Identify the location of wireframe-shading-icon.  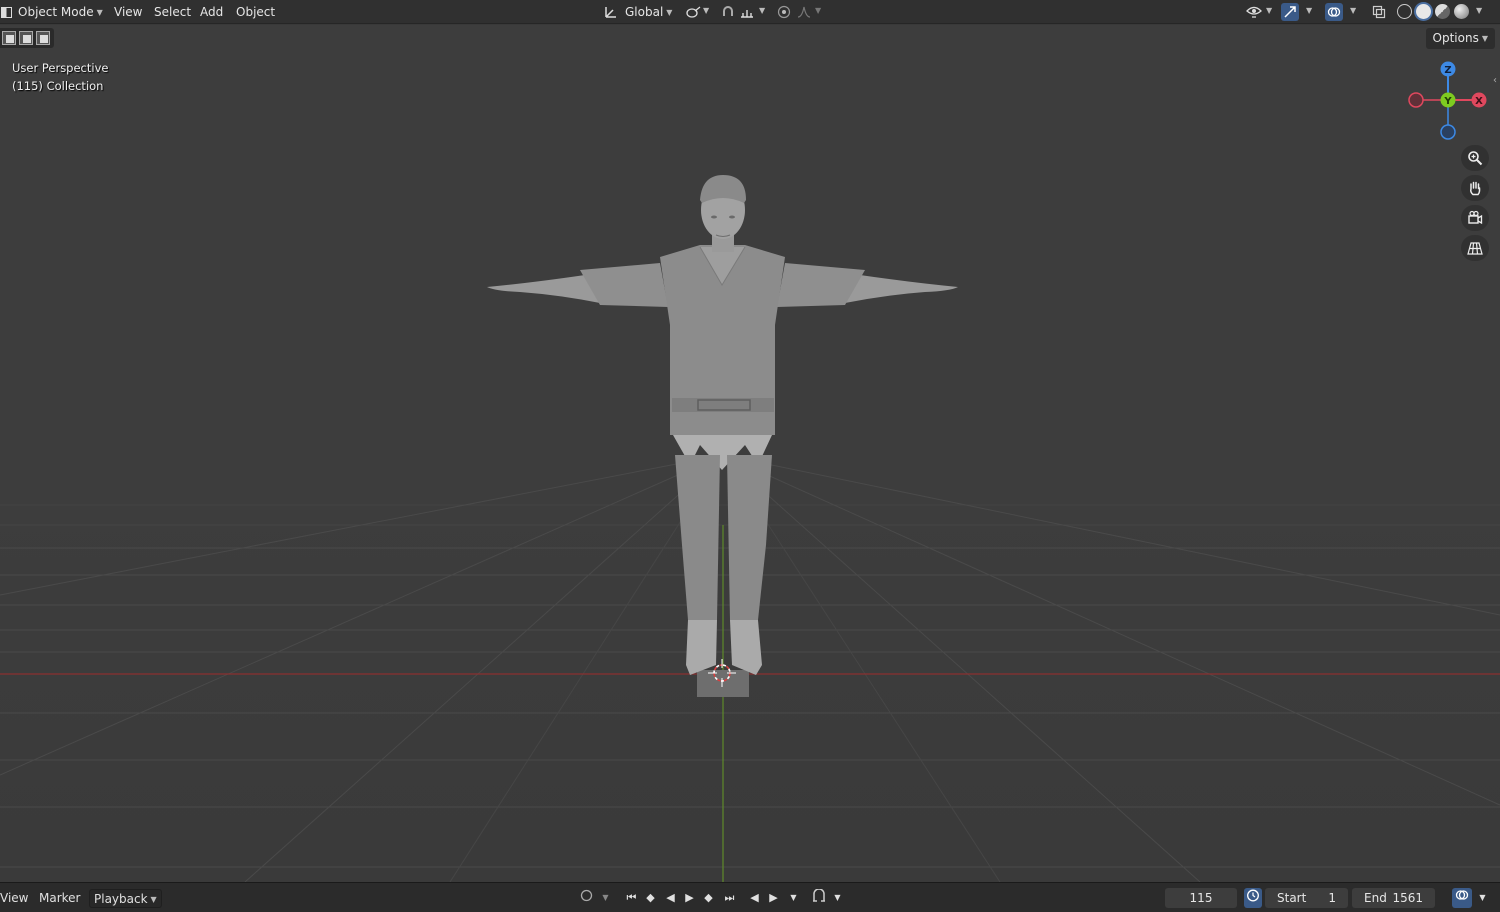
(1404, 11).